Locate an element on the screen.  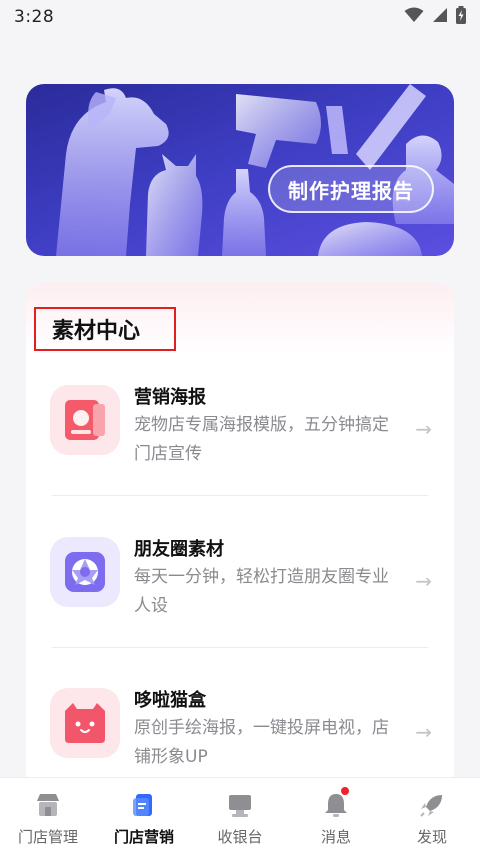
store-icon is located at coordinates (48, 805).